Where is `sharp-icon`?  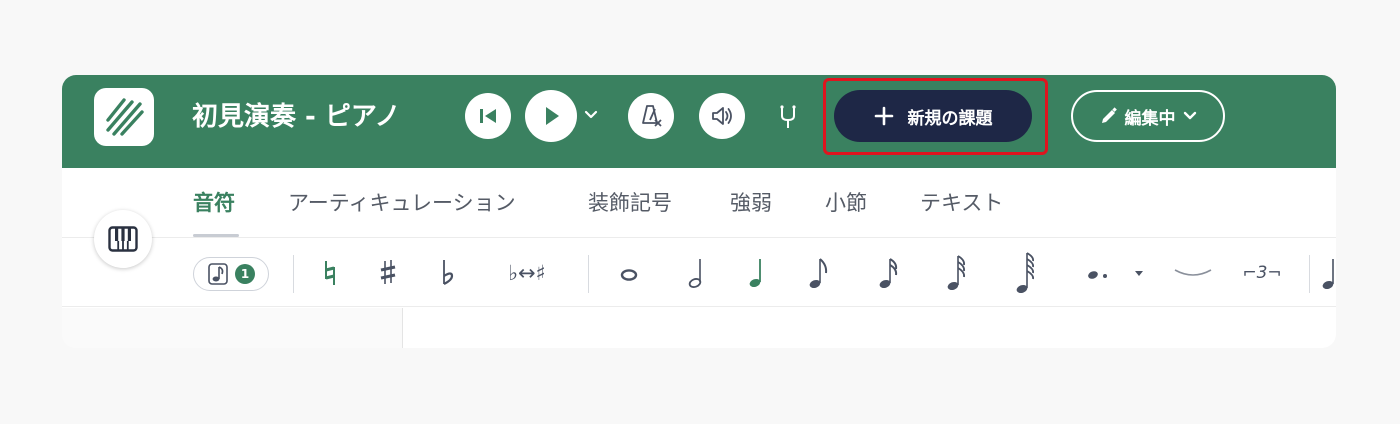
sharp-icon is located at coordinates (388, 272).